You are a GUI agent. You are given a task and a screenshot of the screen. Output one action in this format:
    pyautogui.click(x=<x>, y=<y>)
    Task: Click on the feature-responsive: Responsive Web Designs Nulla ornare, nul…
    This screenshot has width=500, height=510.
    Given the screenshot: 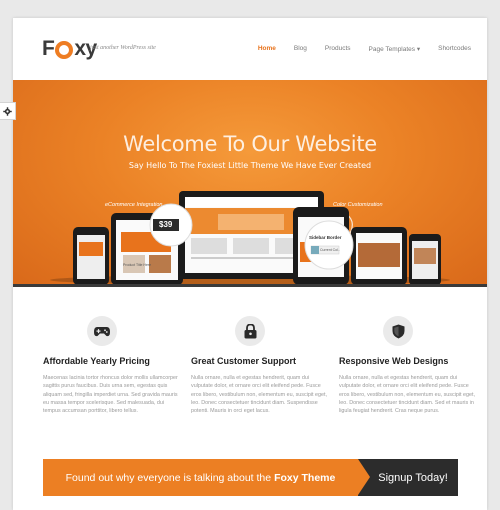 What is the action you would take?
    pyautogui.click(x=409, y=365)
    